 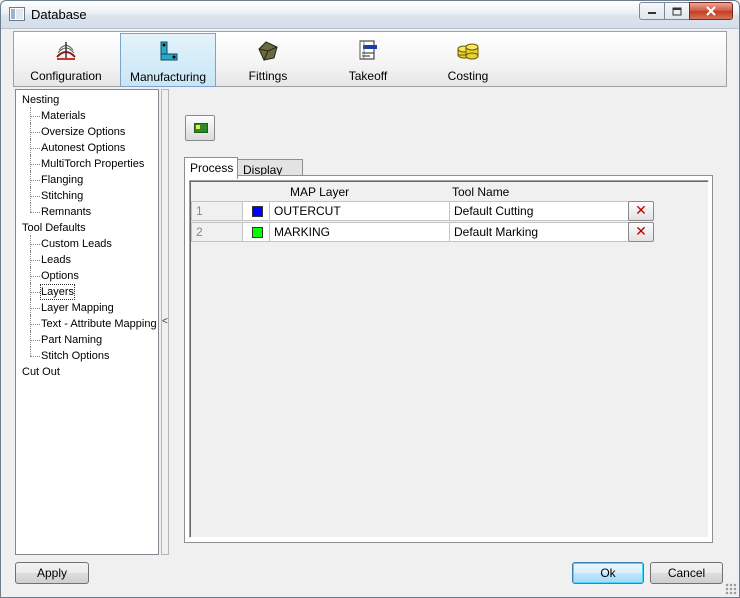 What do you see at coordinates (63, 116) in the screenshot?
I see `tree-item: Materials` at bounding box center [63, 116].